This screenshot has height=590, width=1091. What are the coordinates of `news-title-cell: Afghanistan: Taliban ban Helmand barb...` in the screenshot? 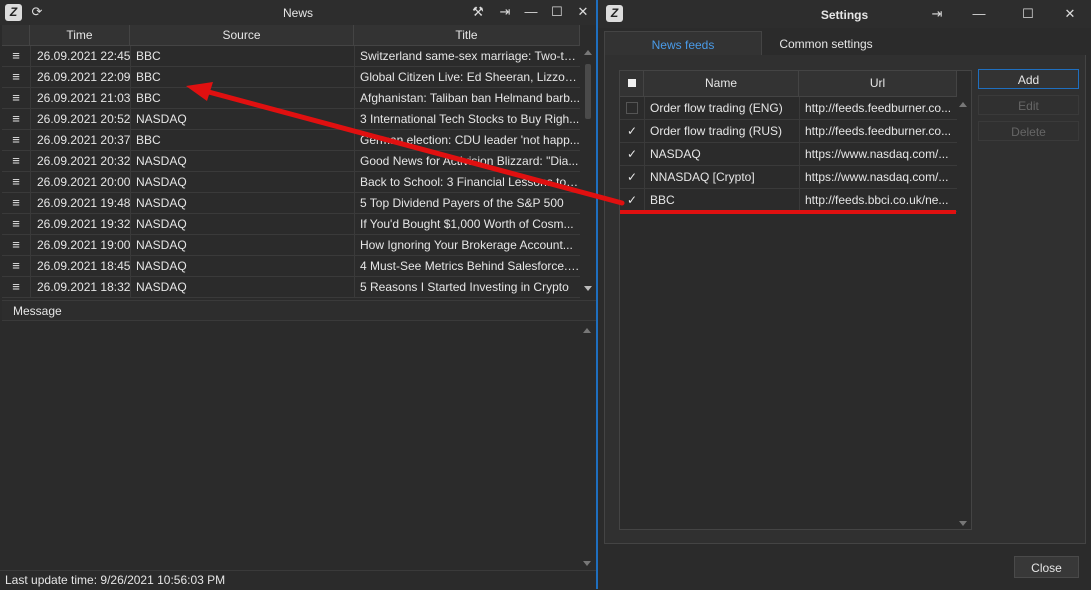 It's located at (467, 98).